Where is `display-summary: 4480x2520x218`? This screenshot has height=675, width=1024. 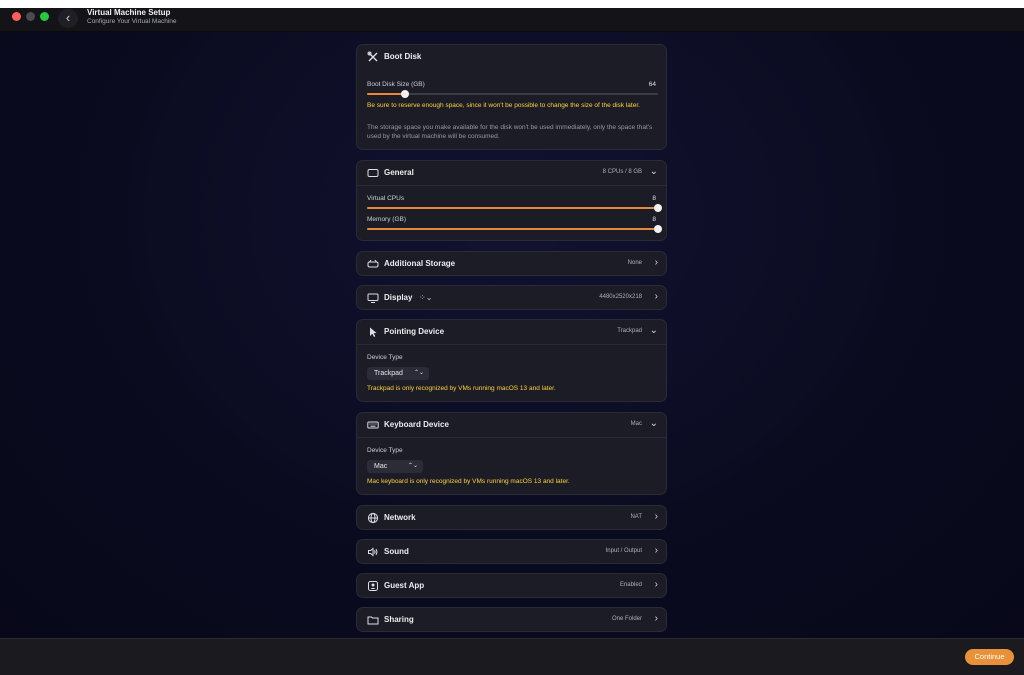
display-summary: 4480x2520x218 is located at coordinates (620, 297).